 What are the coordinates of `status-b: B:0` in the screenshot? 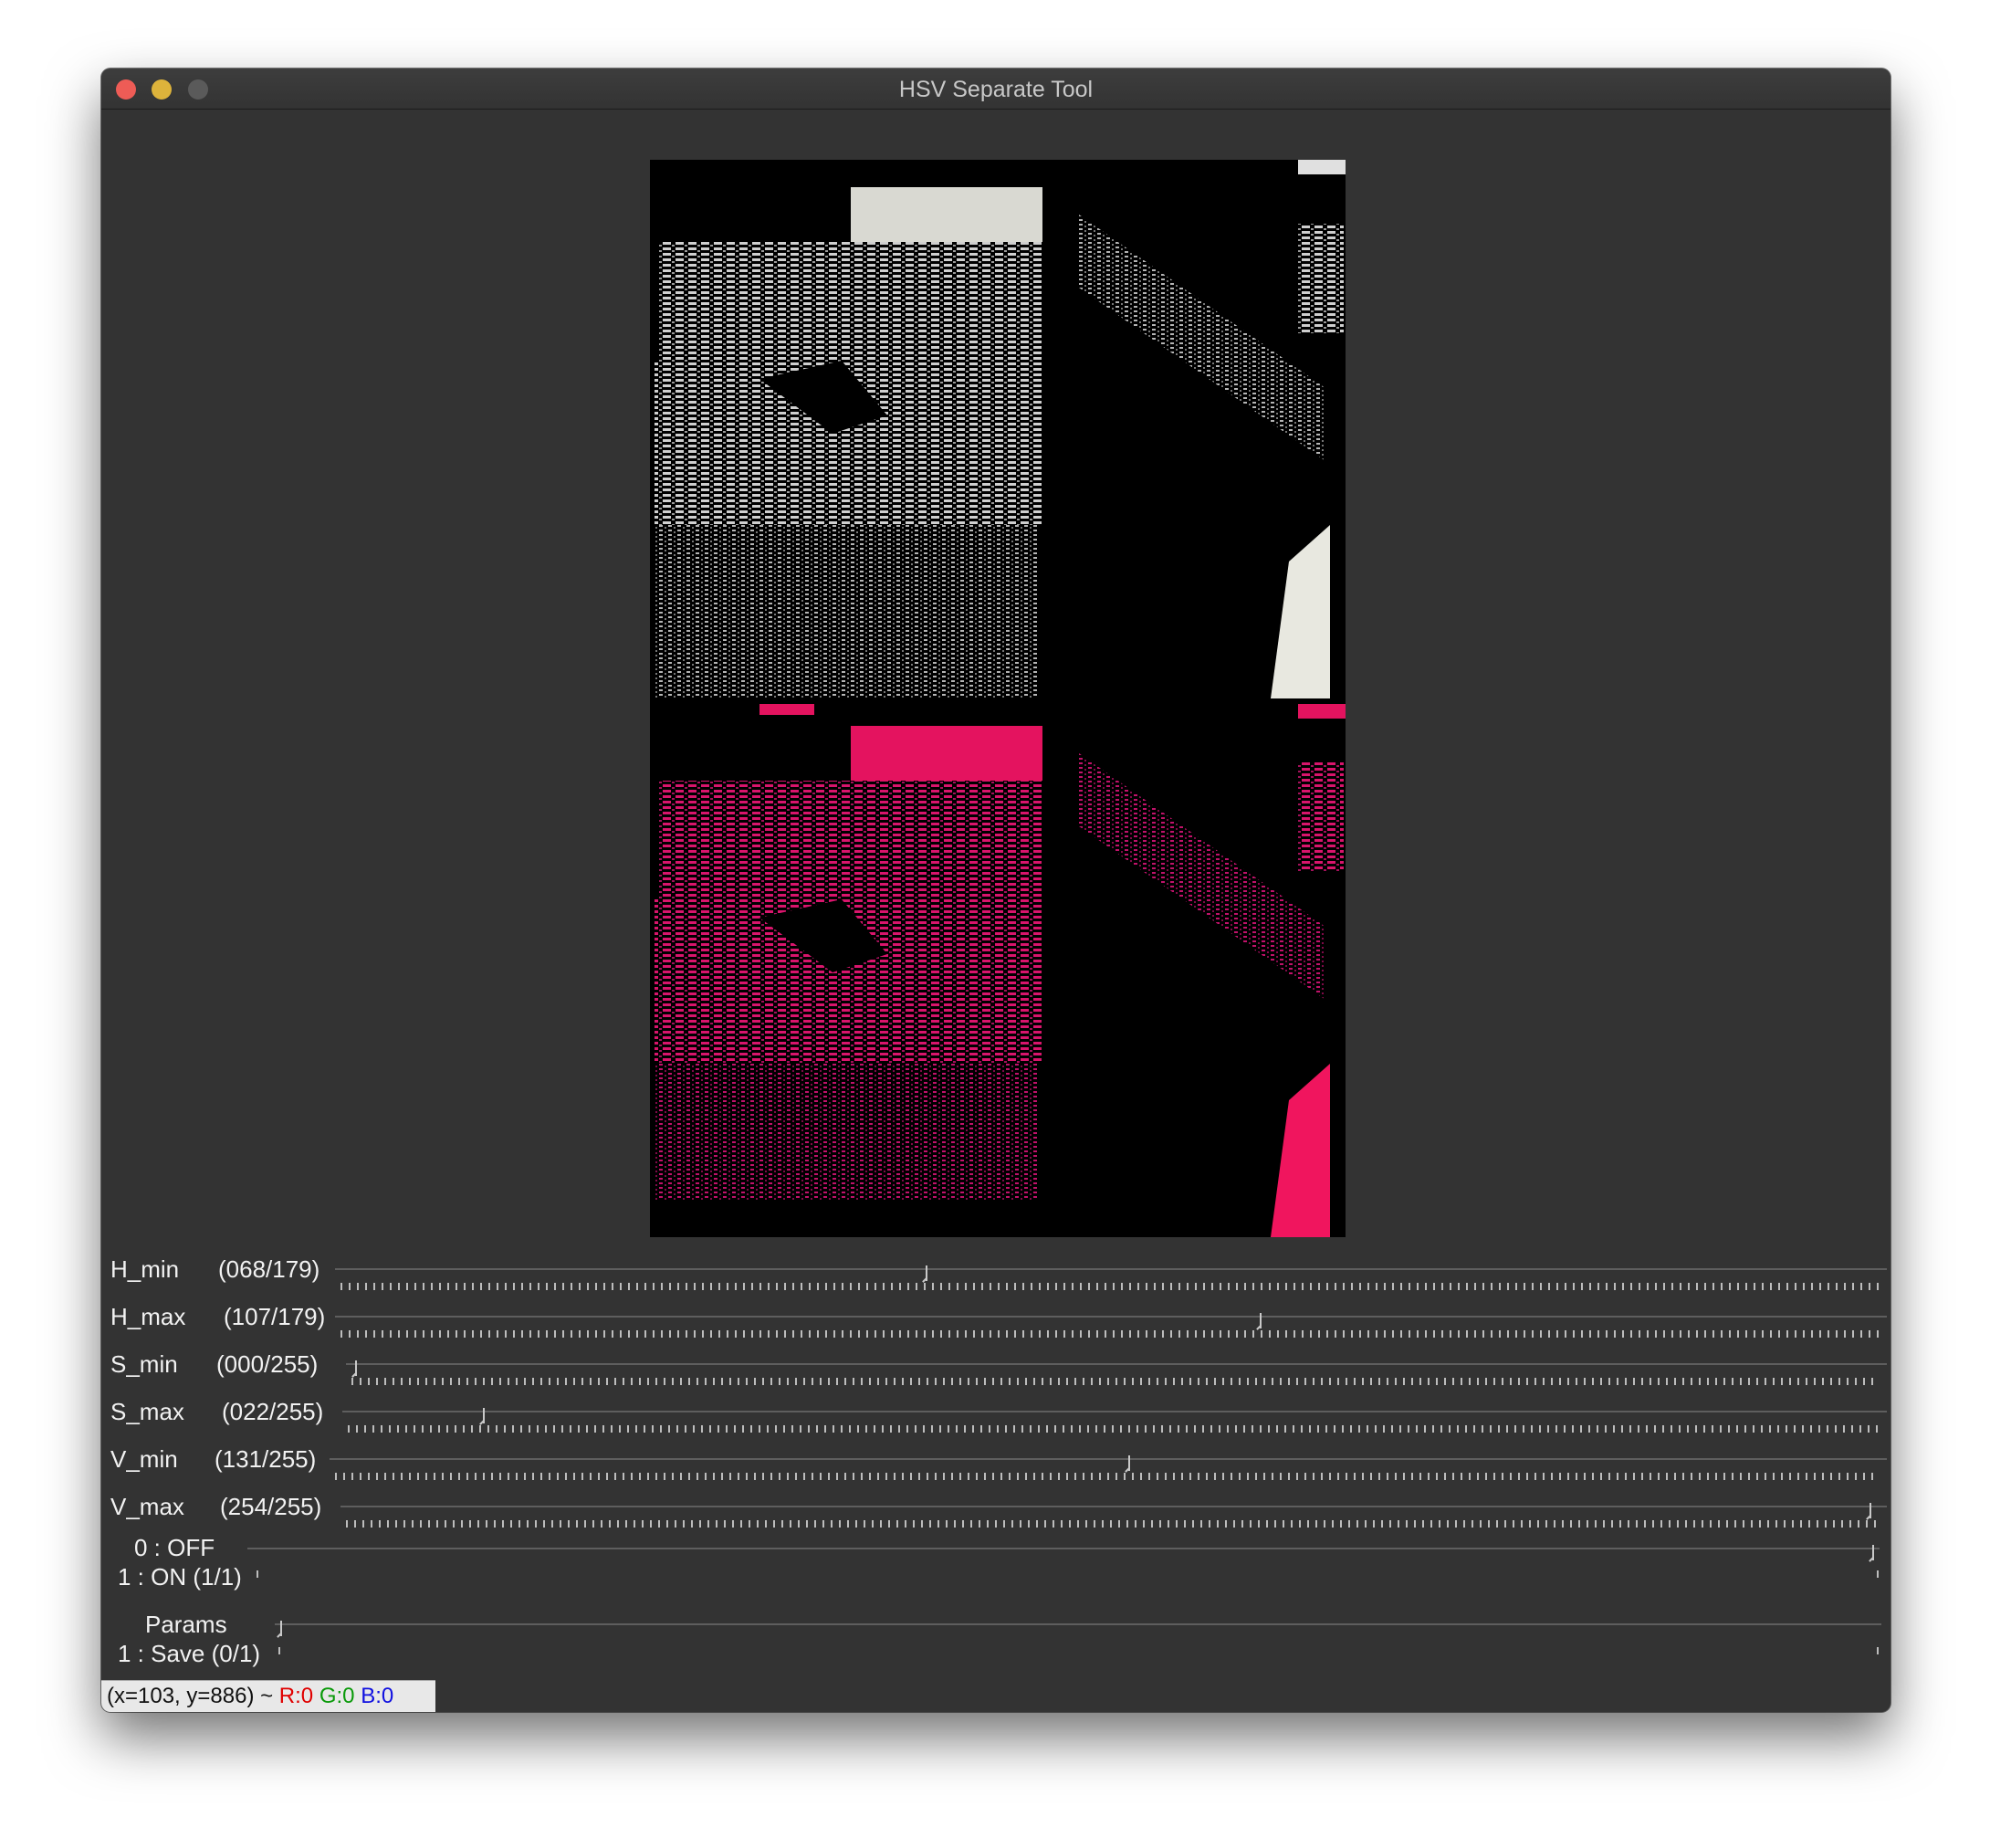 It's located at (377, 1696).